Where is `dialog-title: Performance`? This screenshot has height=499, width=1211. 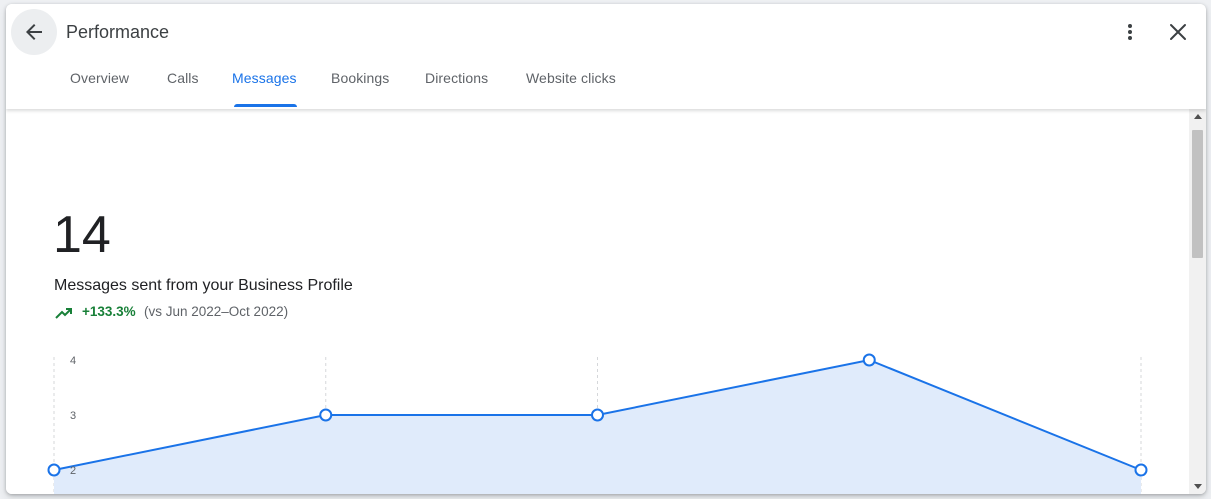
dialog-title: Performance is located at coordinates (118, 32).